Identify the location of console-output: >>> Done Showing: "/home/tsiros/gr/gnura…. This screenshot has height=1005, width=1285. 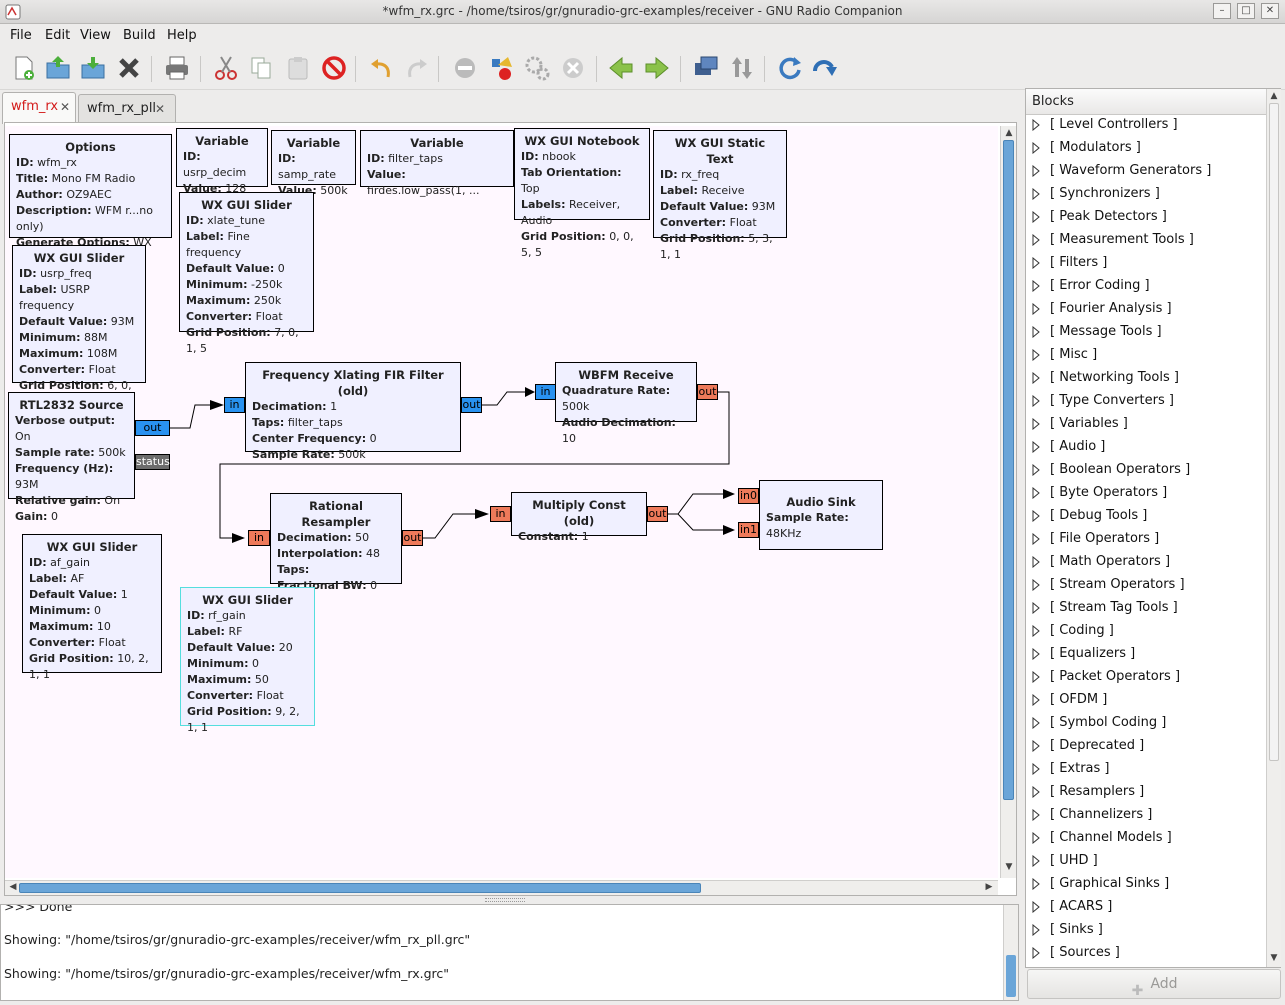
(509, 952).